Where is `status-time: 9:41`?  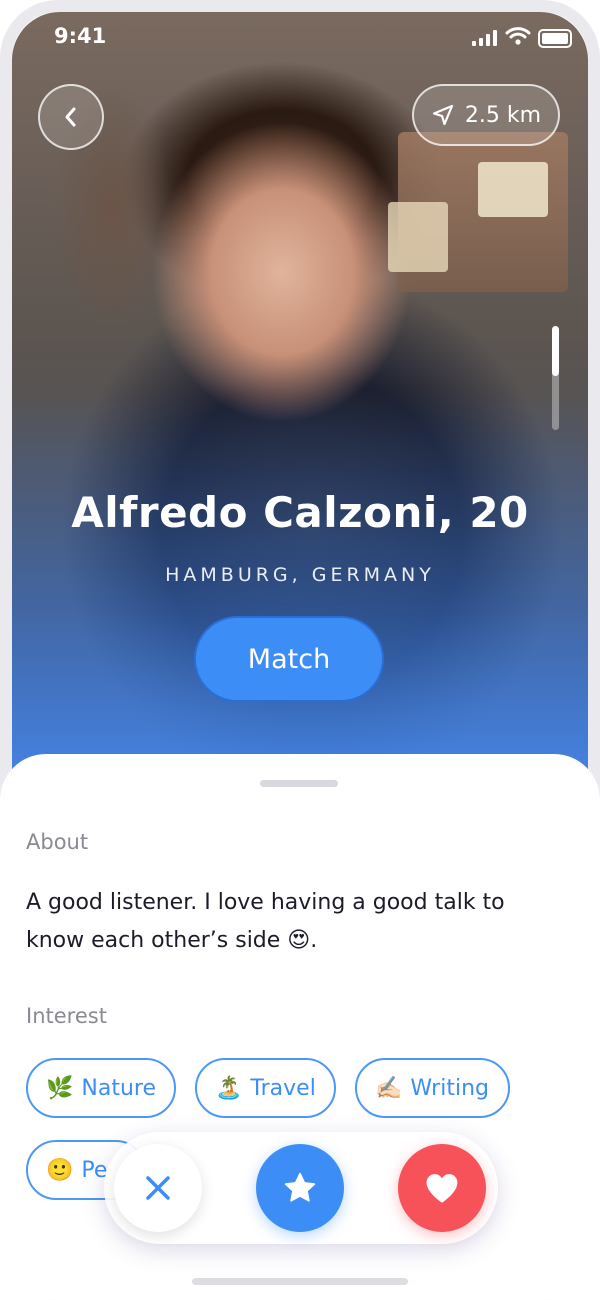
status-time: 9:41 is located at coordinates (80, 36).